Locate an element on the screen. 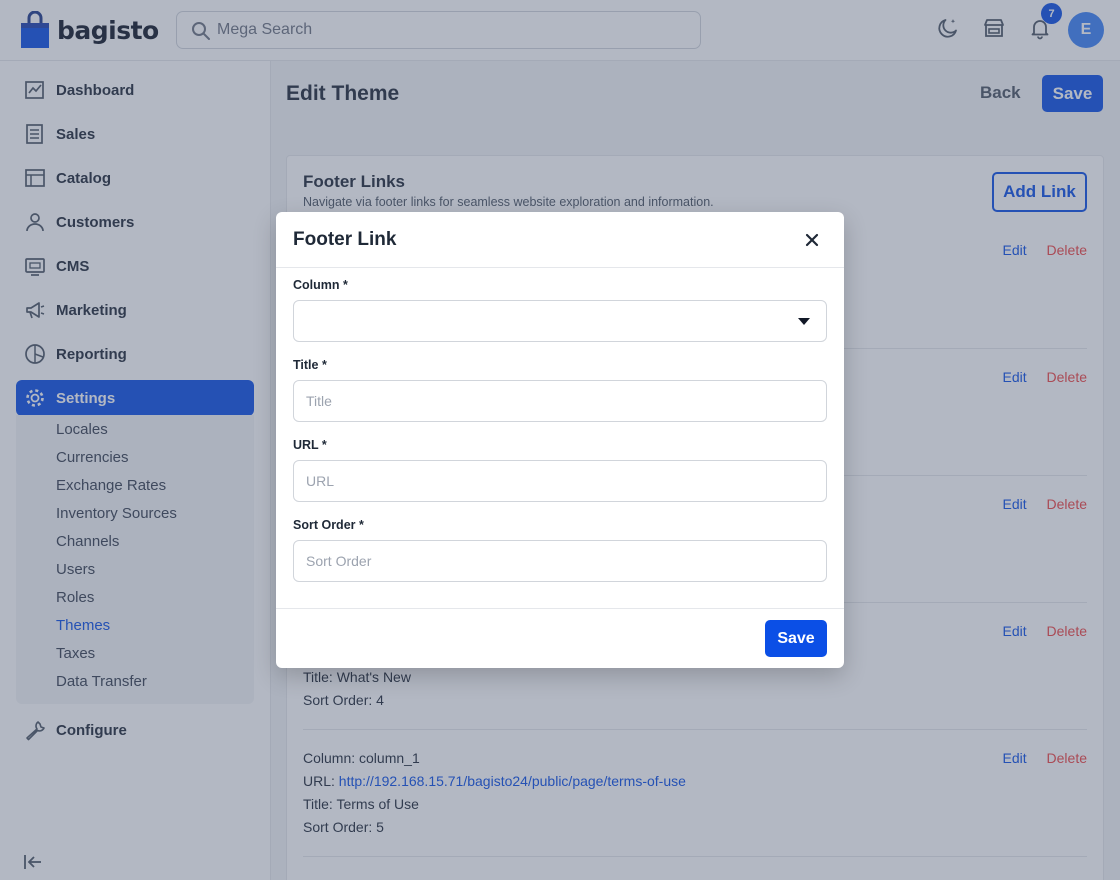 Image resolution: width=1120 pixels, height=880 pixels. url-field is located at coordinates (560, 481).